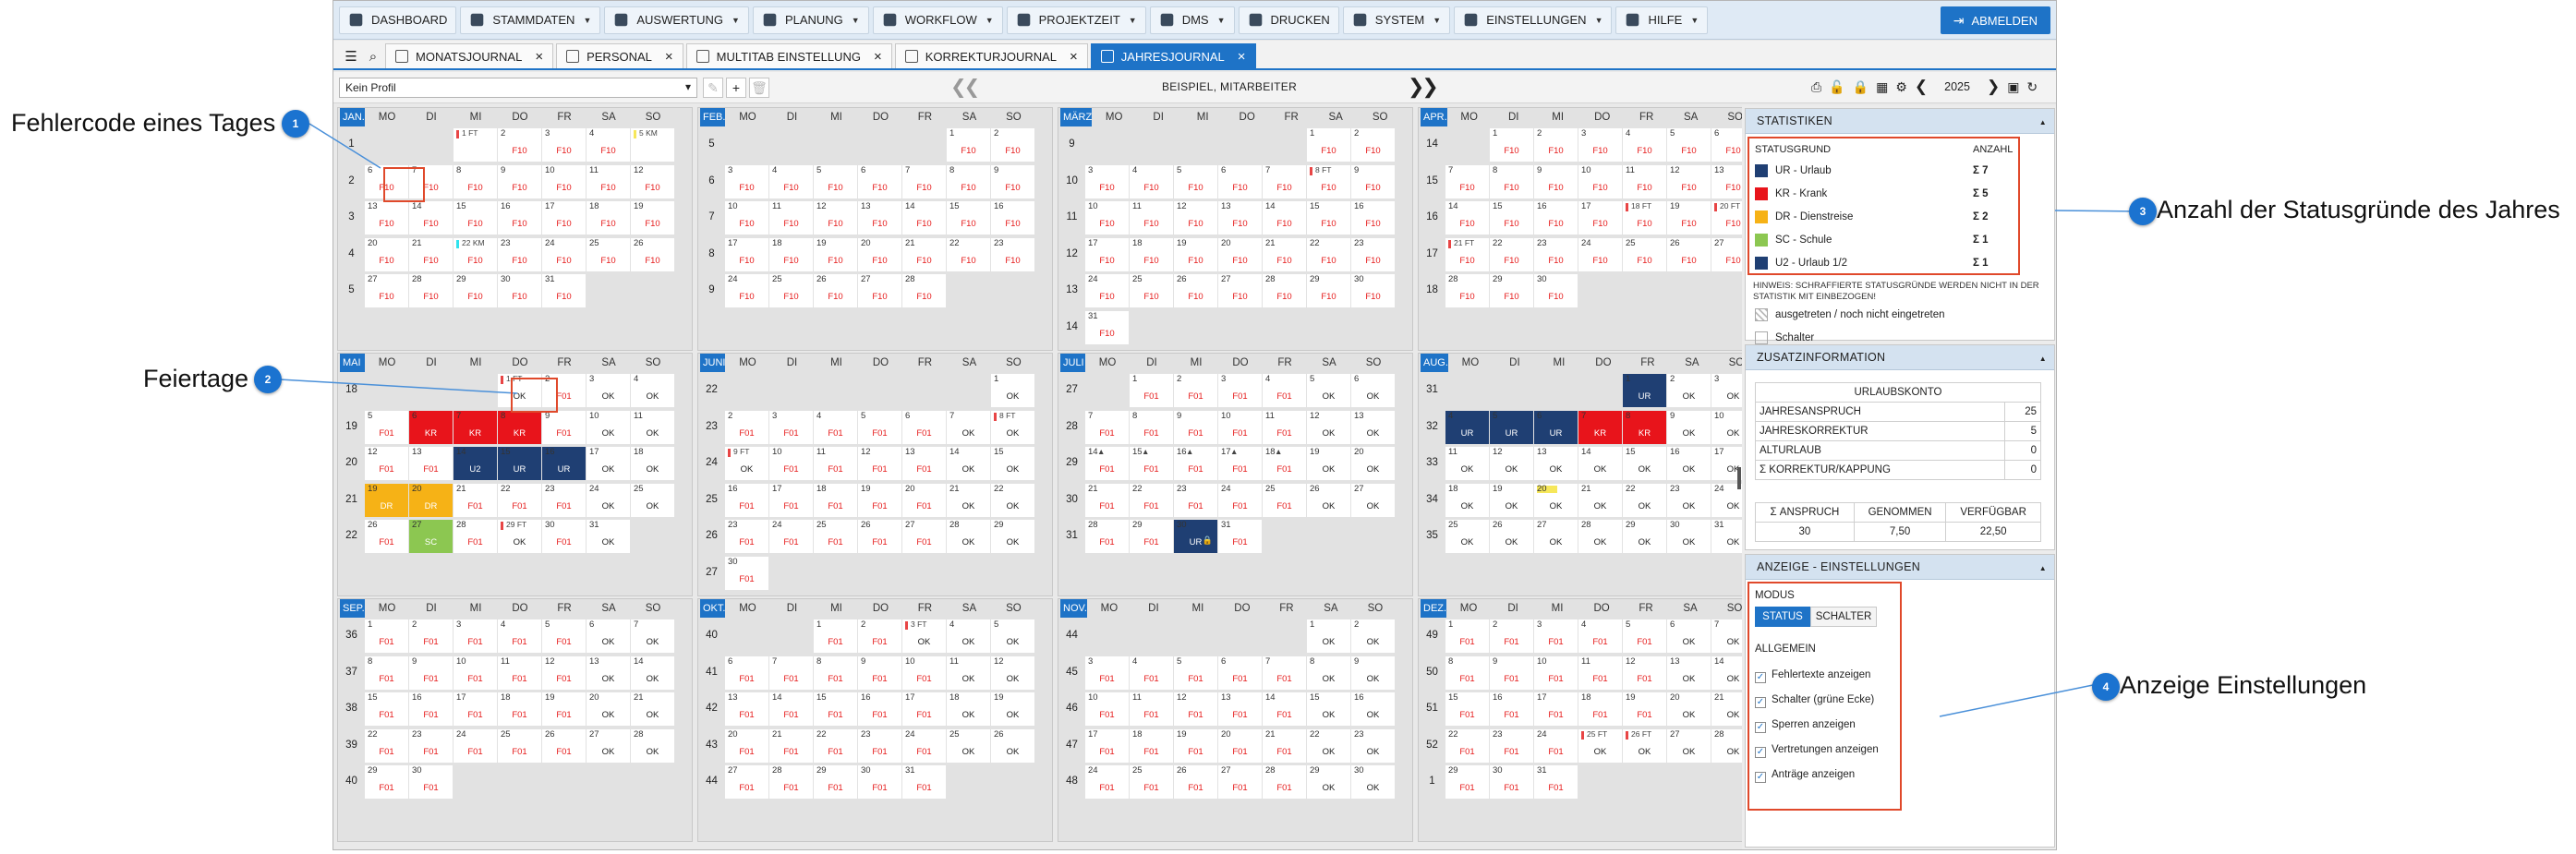 This screenshot has height=854, width=2576. I want to click on day-cell: 16 F01, so click(879, 709).